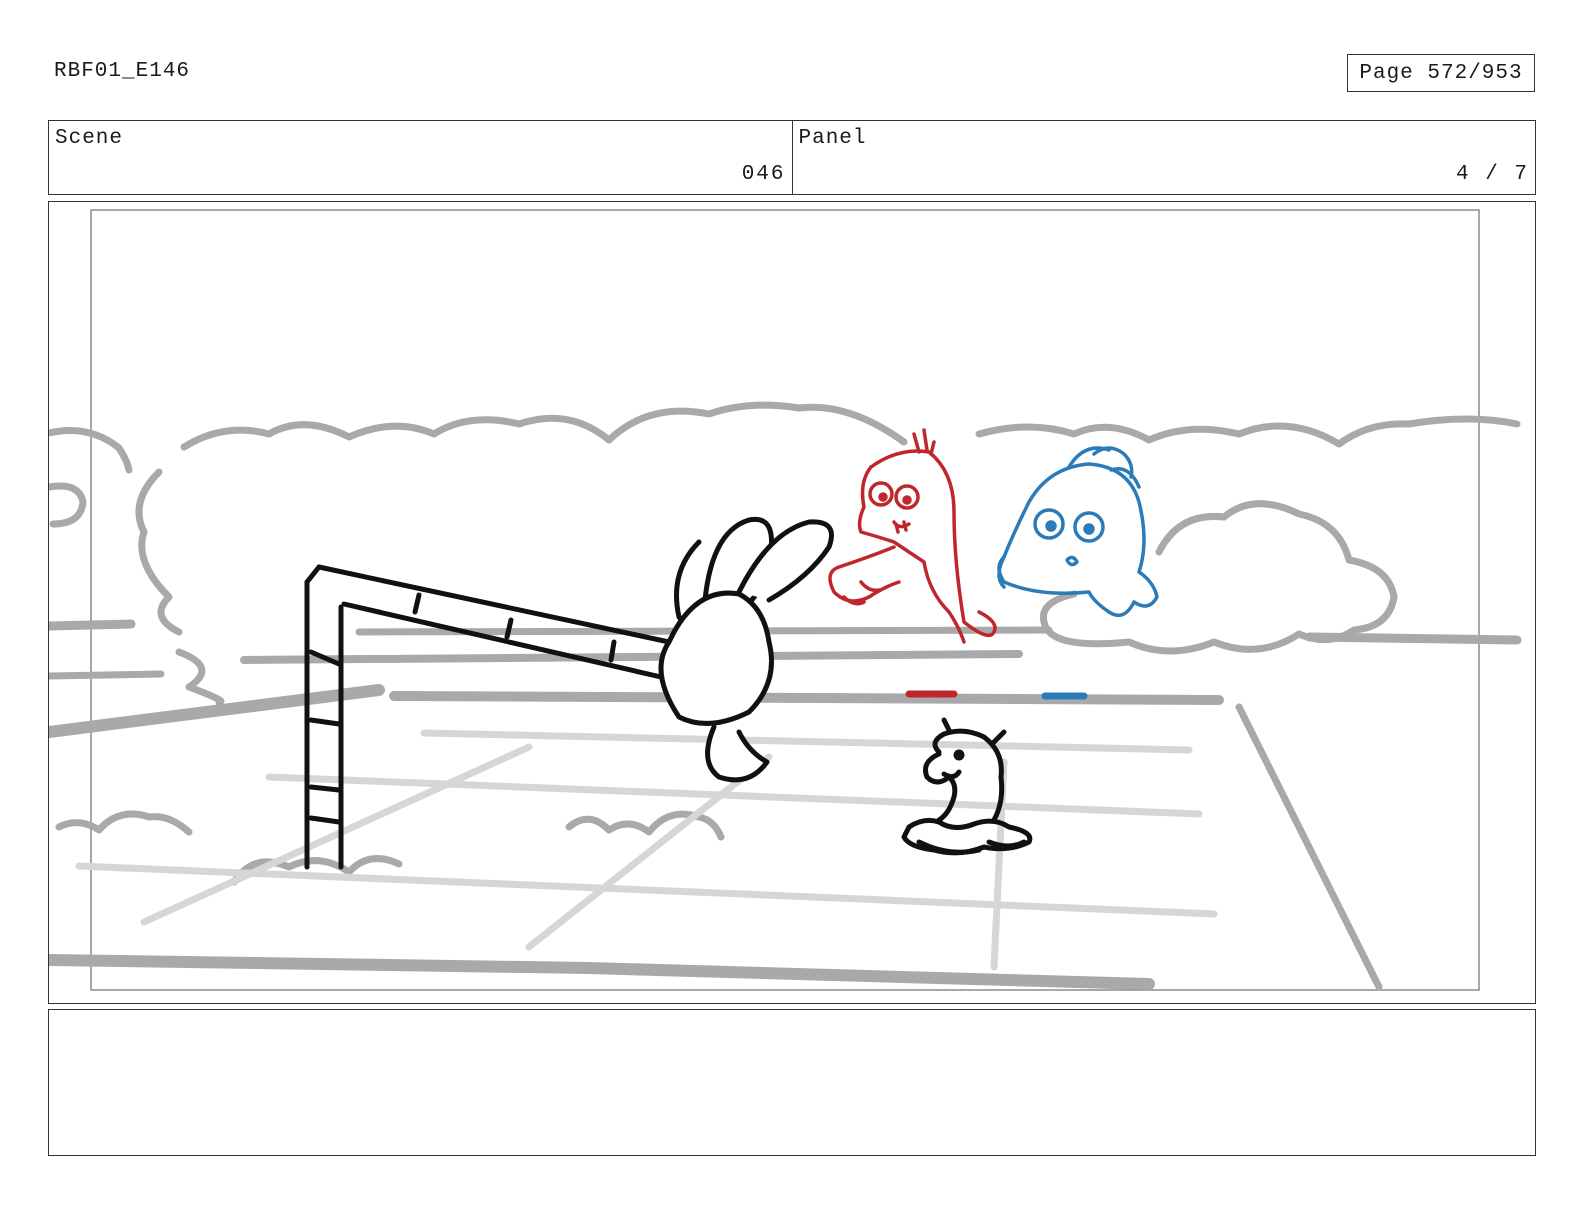  What do you see at coordinates (420, 157) in the screenshot?
I see `scene-cell: Scene 046` at bounding box center [420, 157].